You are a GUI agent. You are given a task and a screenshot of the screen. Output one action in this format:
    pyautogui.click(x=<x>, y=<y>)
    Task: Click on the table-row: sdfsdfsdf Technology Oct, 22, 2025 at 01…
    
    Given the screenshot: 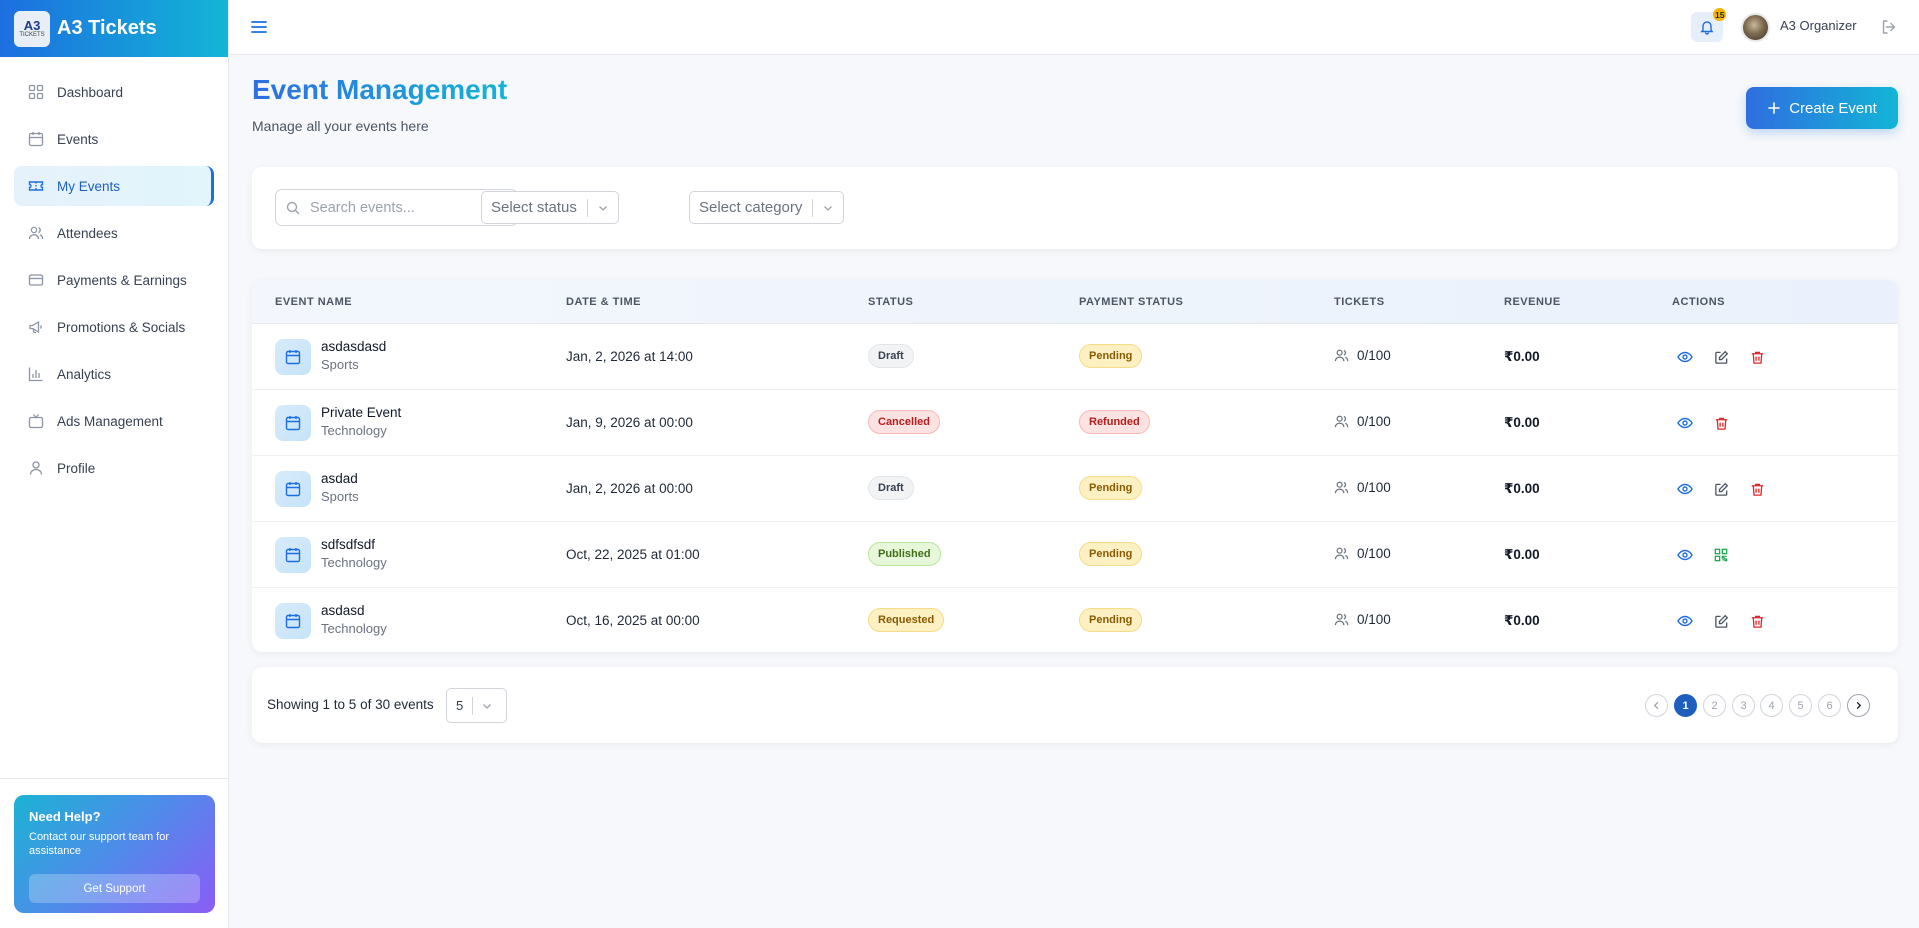 What is the action you would take?
    pyautogui.click(x=1075, y=555)
    